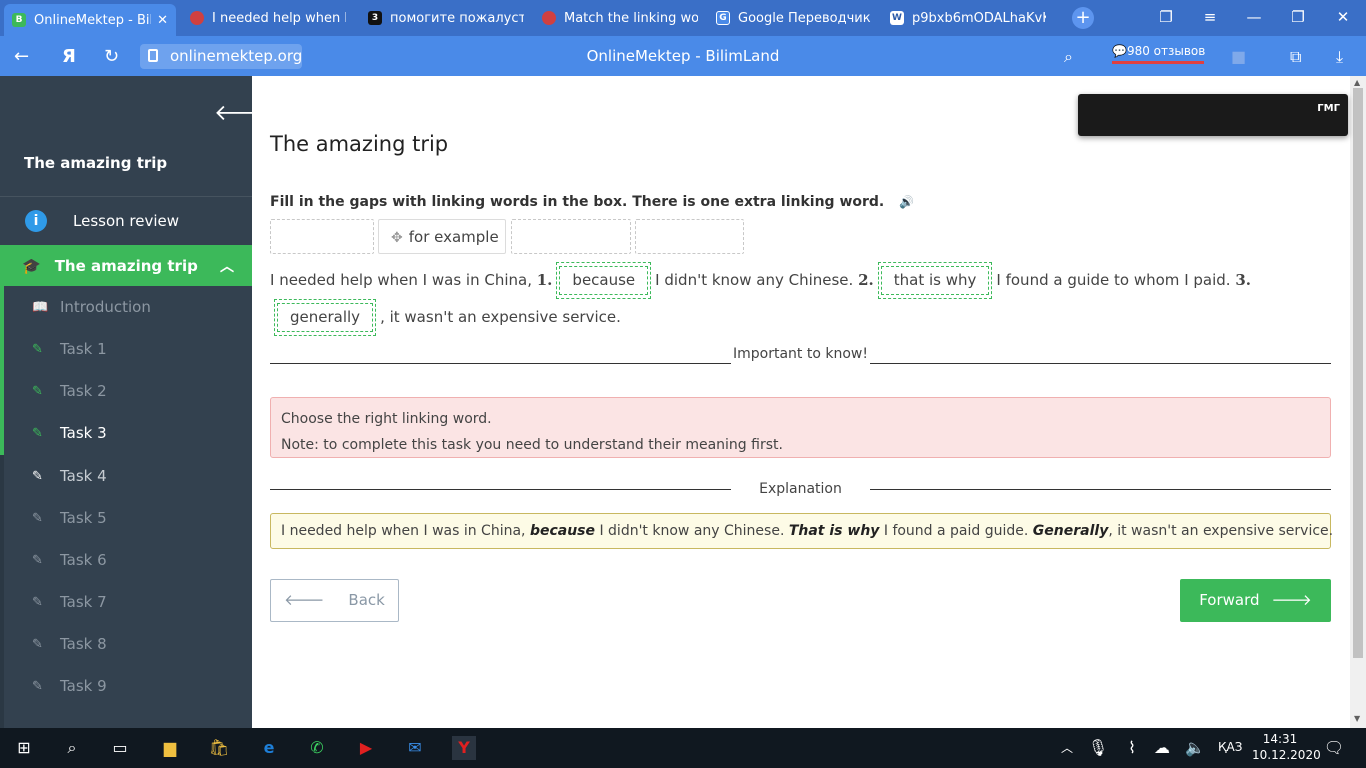 Image resolution: width=1366 pixels, height=768 pixels. What do you see at coordinates (128, 518) in the screenshot?
I see `sidebar-item-task-5: ✎ Task 5` at bounding box center [128, 518].